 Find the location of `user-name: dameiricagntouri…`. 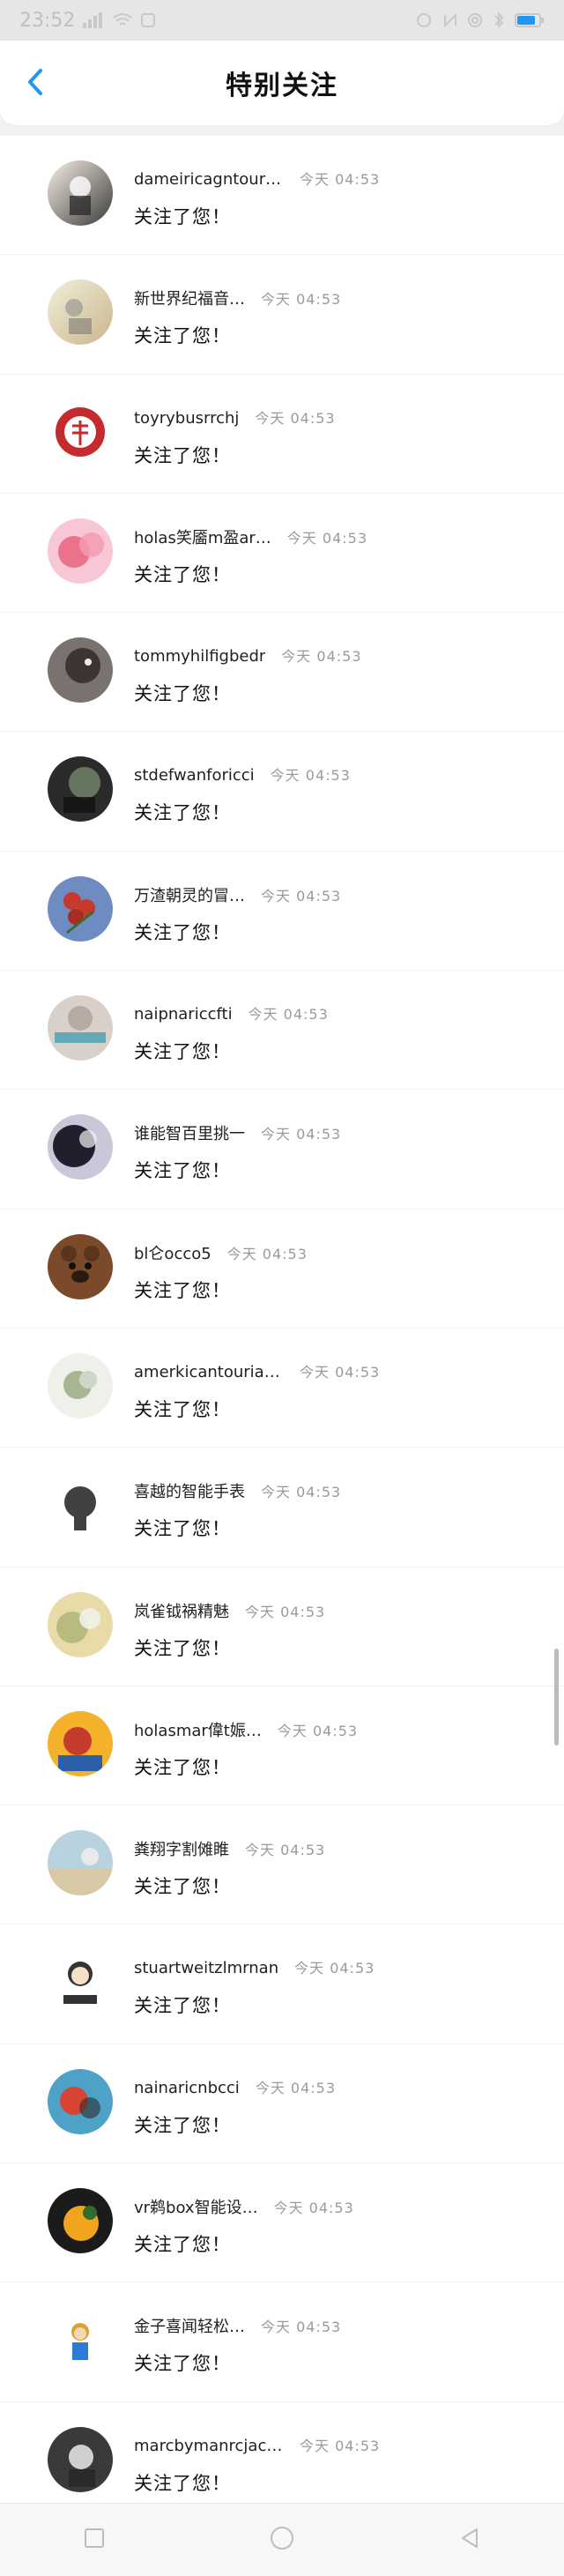

user-name: dameiricagntouri… is located at coordinates (209, 179).